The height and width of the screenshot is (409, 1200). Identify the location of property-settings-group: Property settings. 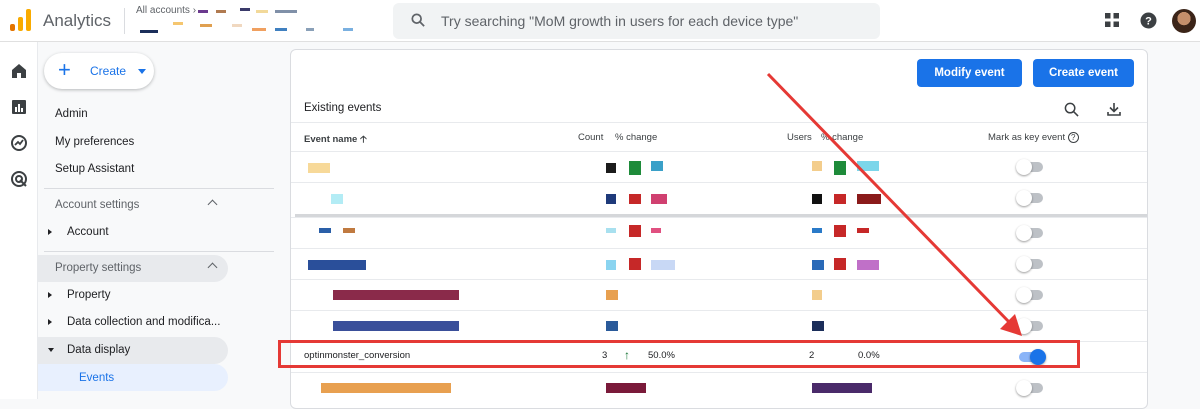
(133, 268).